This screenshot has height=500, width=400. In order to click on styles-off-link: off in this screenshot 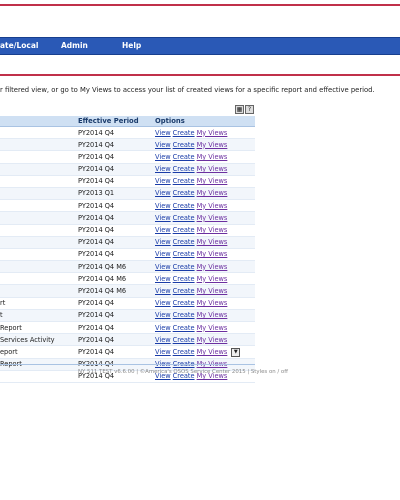, I will do `click(284, 372)`.